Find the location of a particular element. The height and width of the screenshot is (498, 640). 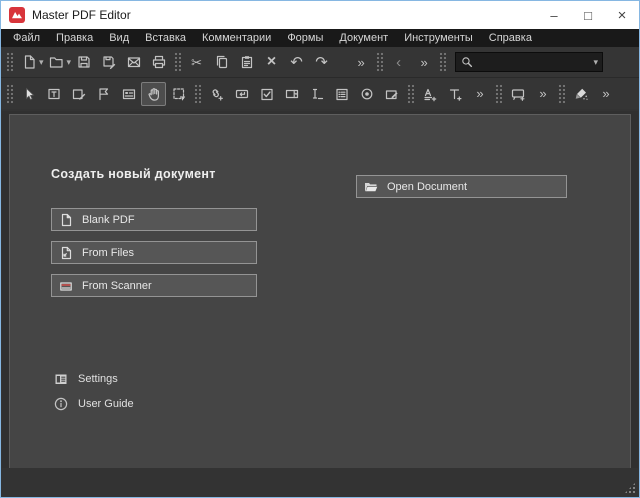

settings-link: Settings is located at coordinates (85, 379).